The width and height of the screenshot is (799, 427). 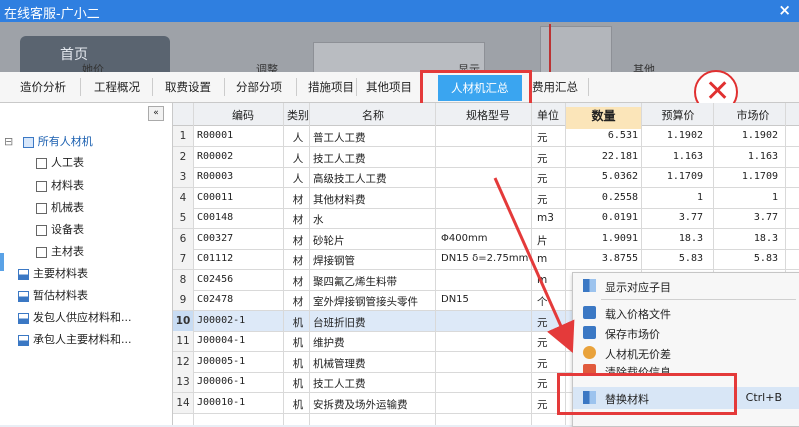 I want to click on annotation-arrows, so click(x=534, y=265).